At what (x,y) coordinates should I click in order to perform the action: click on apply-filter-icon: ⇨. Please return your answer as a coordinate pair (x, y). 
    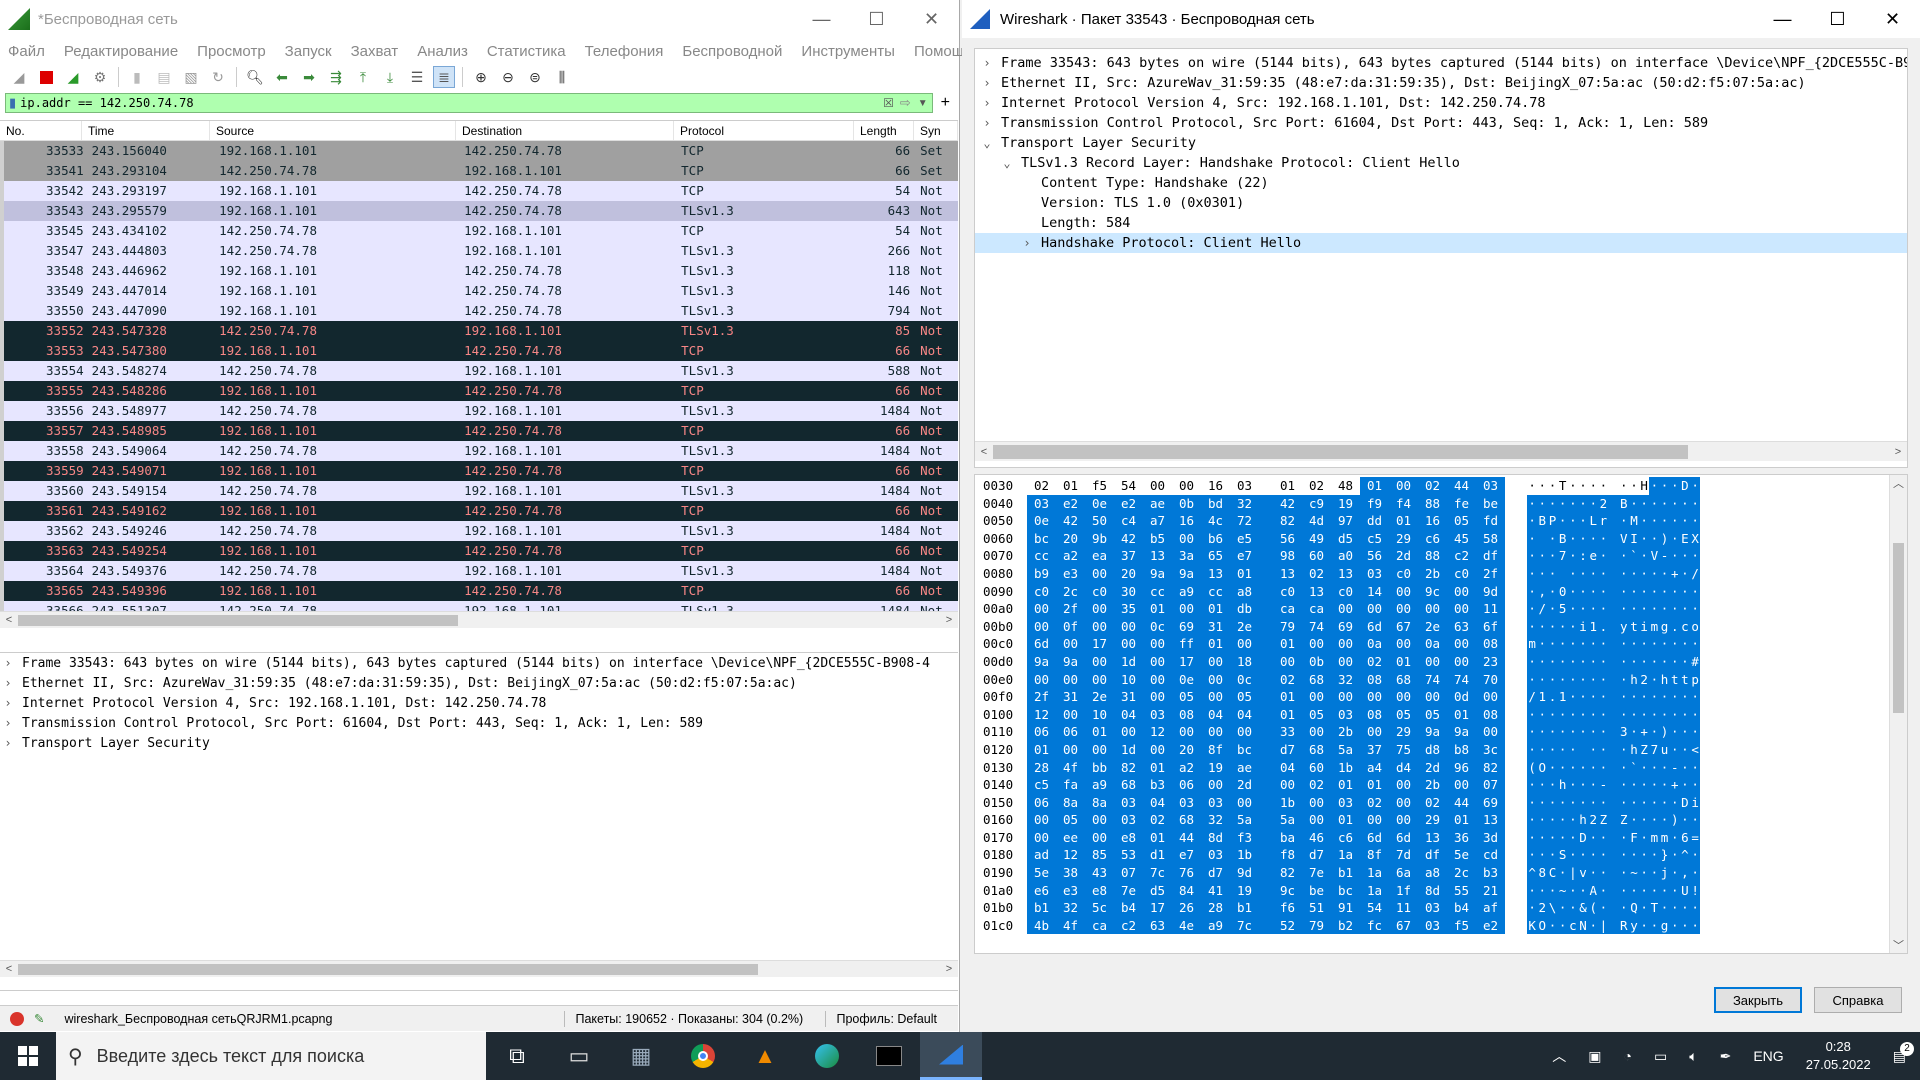
    Looking at the image, I should click on (905, 103).